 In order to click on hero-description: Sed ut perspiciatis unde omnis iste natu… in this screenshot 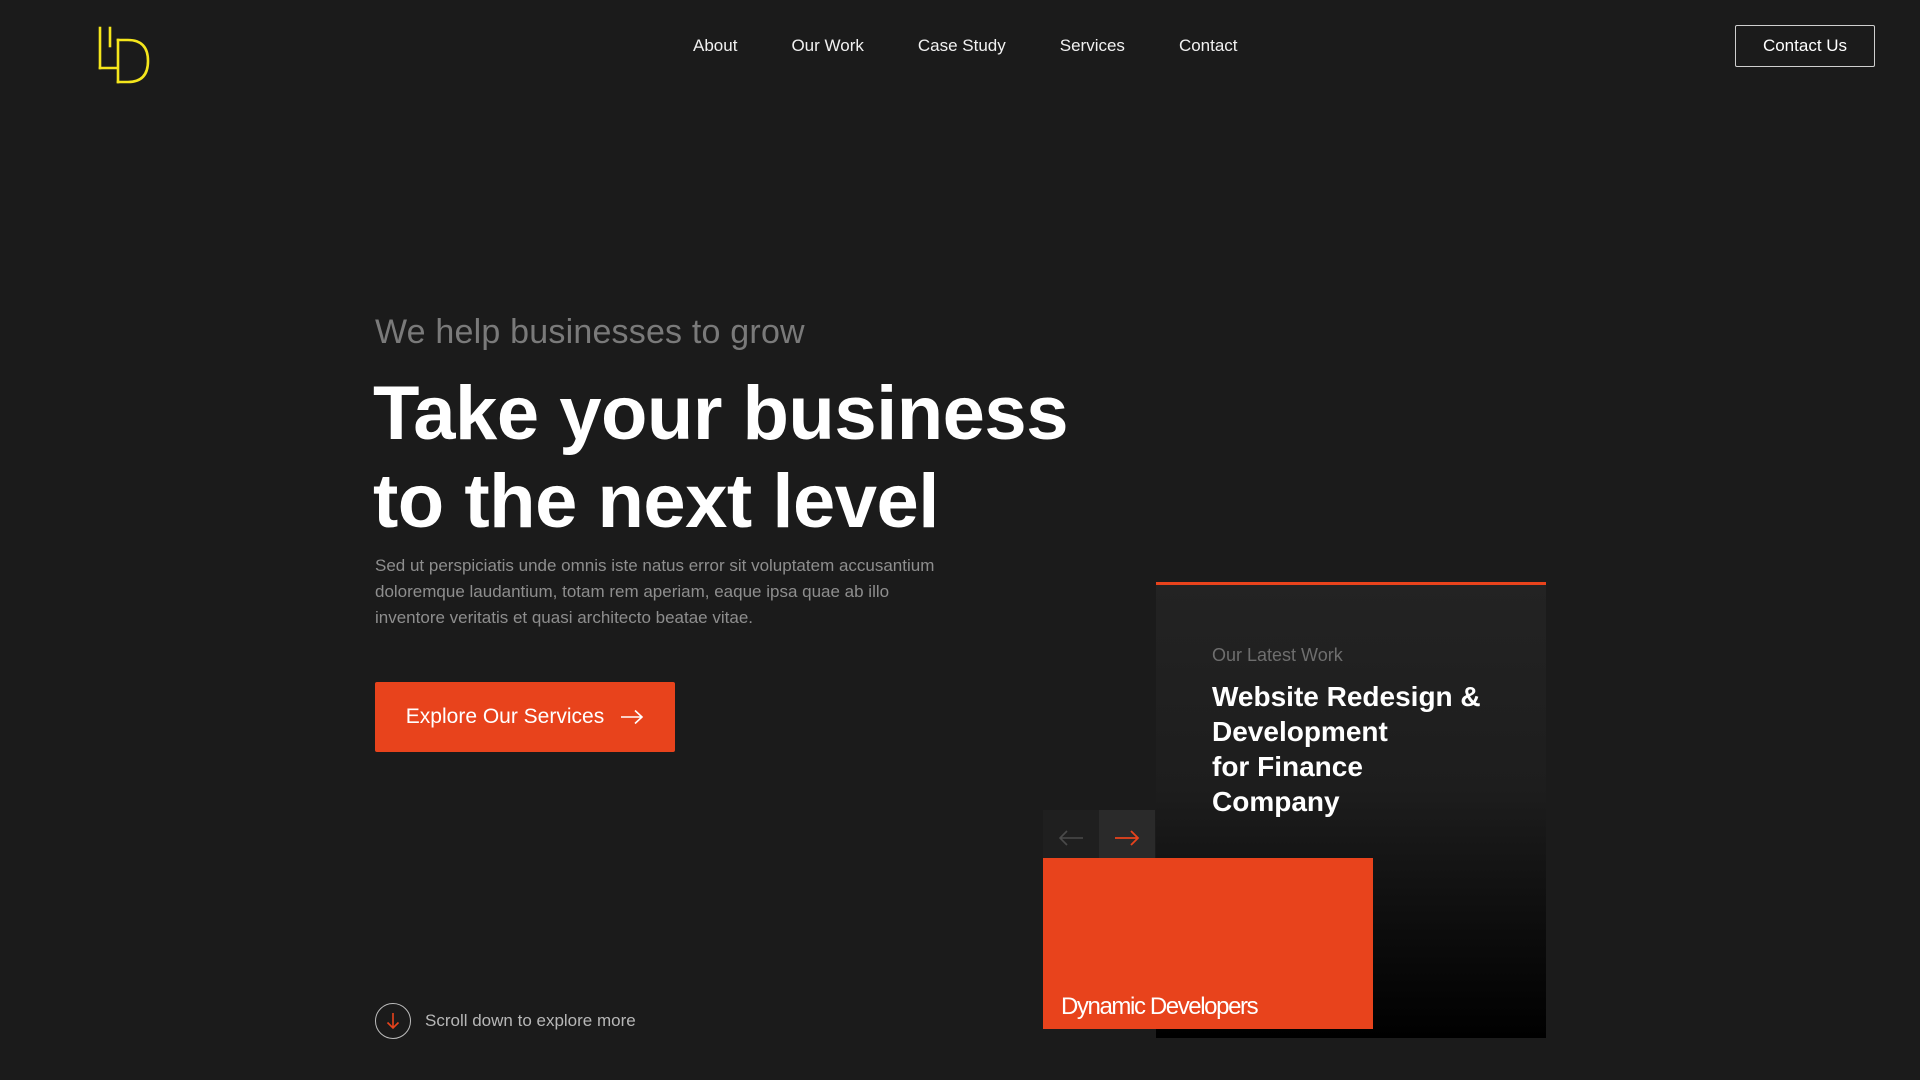, I will do `click(655, 591)`.